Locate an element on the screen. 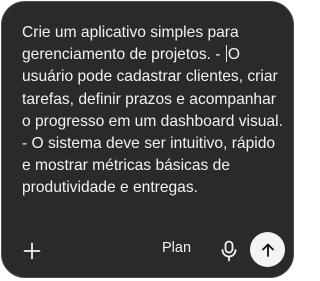  composer-toolbar: Plan is located at coordinates (147, 251).